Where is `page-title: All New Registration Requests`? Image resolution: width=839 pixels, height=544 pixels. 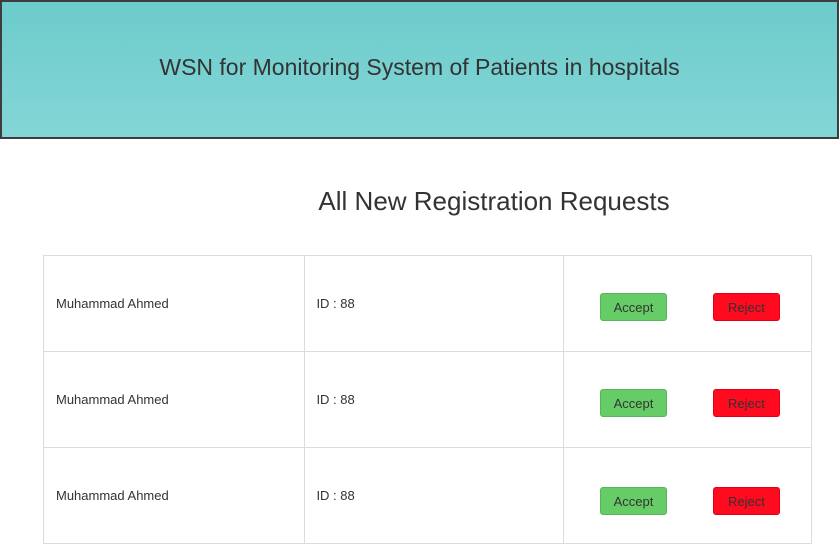
page-title: All New Registration Requests is located at coordinates (494, 201).